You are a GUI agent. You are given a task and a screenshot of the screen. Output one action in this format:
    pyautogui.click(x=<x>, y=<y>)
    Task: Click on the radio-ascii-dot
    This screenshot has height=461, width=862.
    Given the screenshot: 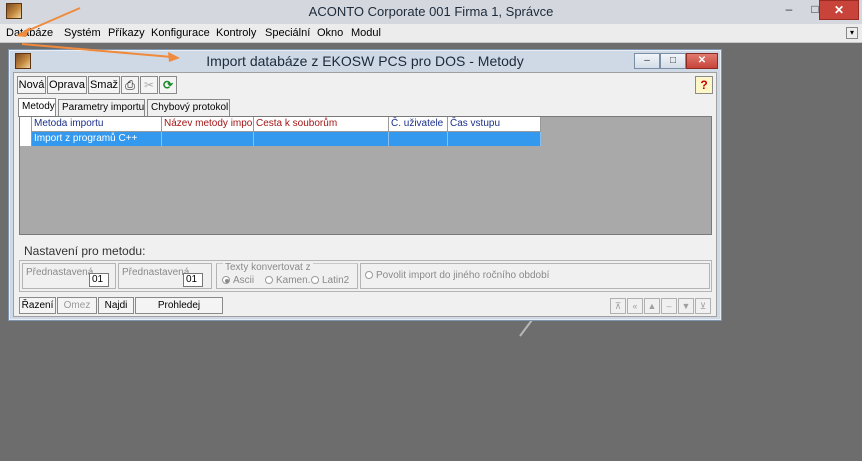 What is the action you would take?
    pyautogui.click(x=226, y=280)
    